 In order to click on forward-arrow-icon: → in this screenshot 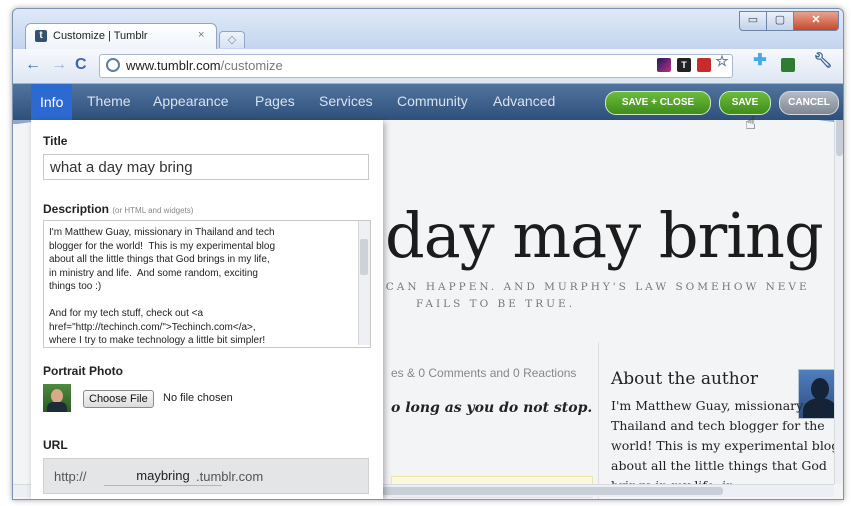, I will do `click(59, 65)`.